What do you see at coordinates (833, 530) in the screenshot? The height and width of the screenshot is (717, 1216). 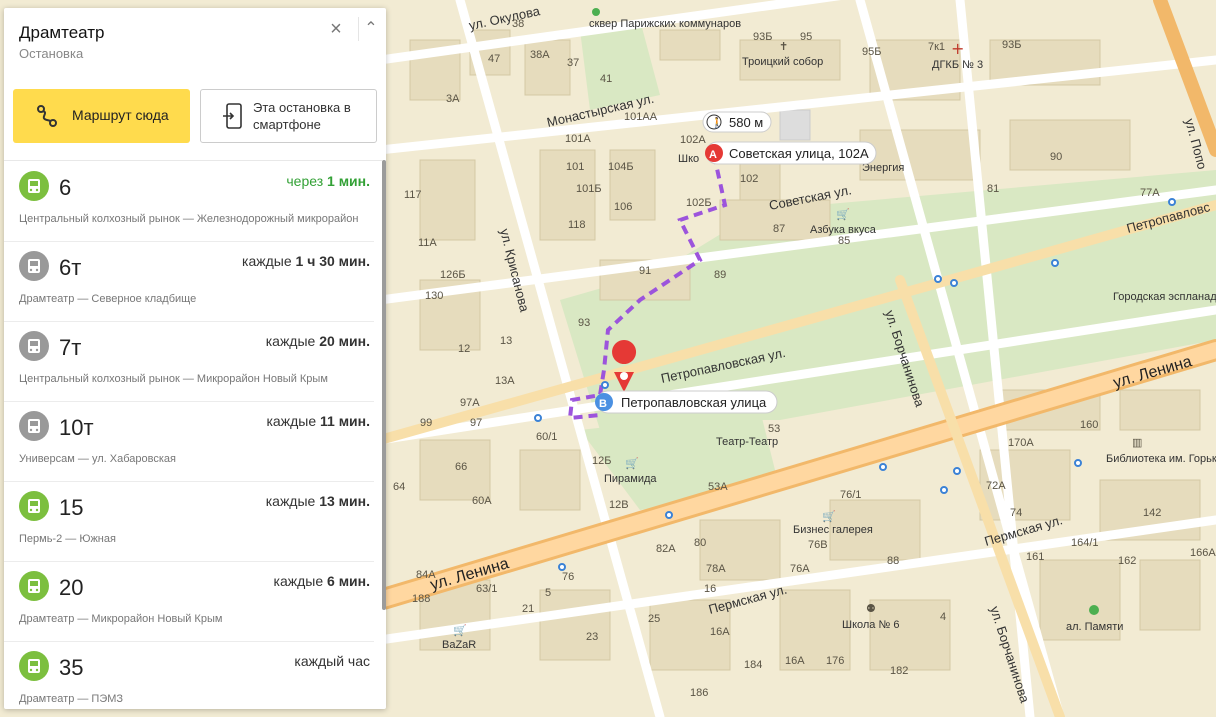 I see `poi-label: Бизнес галерея` at bounding box center [833, 530].